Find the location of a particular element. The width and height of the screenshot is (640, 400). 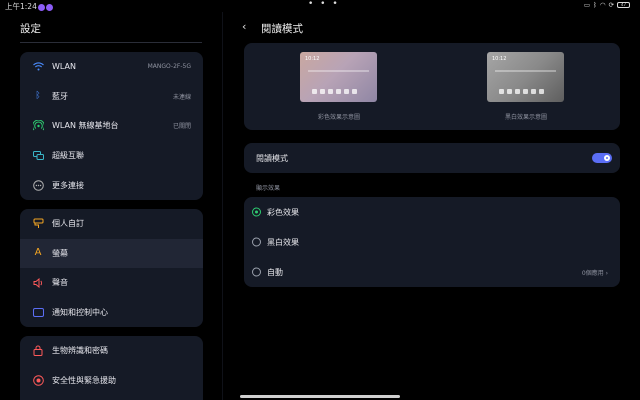

rotation-icon: ⟳ is located at coordinates (611, 5).